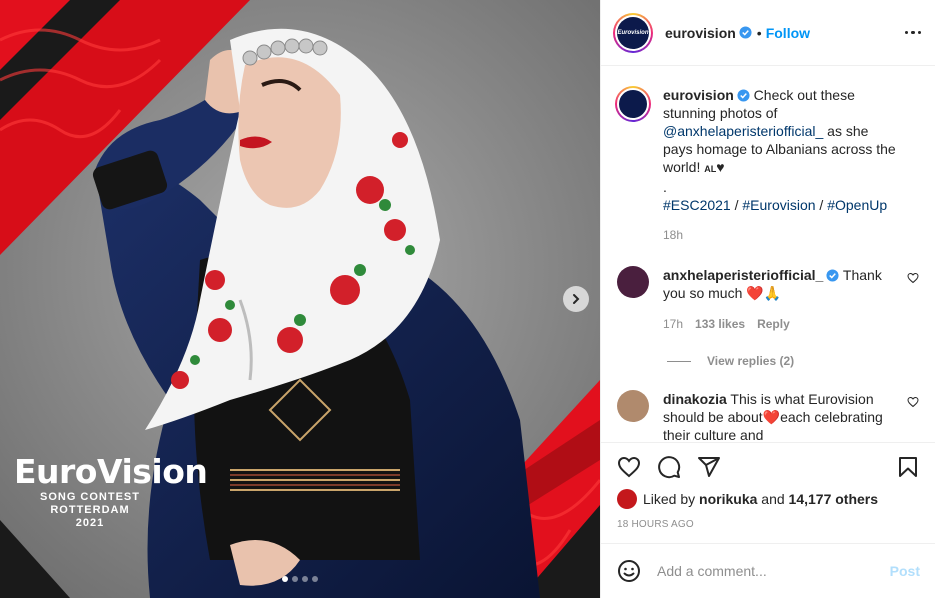  What do you see at coordinates (728, 499) in the screenshot?
I see `liker-username: norikuka` at bounding box center [728, 499].